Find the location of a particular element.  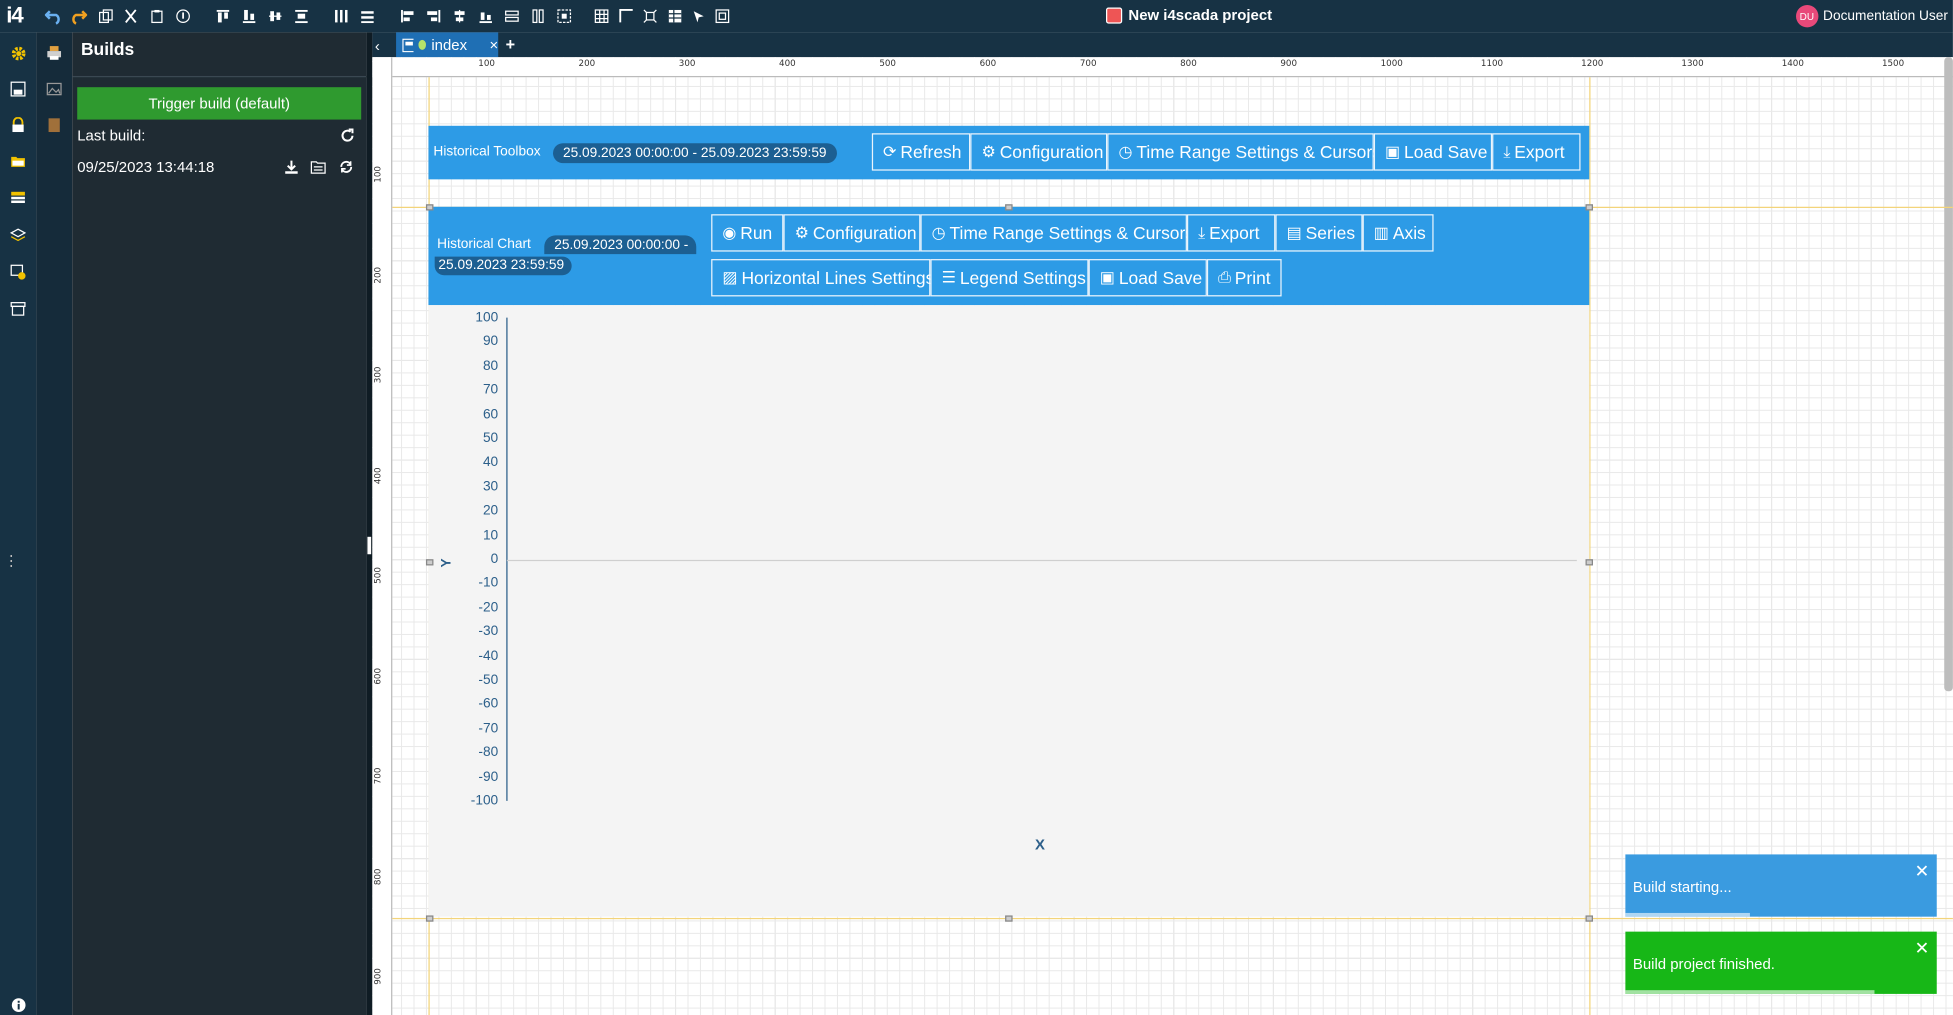

y-tick-label: -100 is located at coordinates (484, 801).